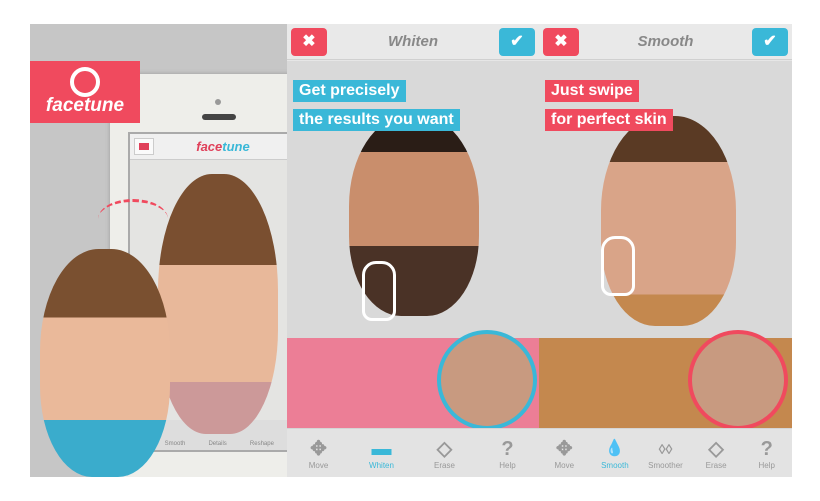 The width and height of the screenshot is (820, 501). I want to click on top-bar: ✖ Smooth ✔, so click(665, 42).